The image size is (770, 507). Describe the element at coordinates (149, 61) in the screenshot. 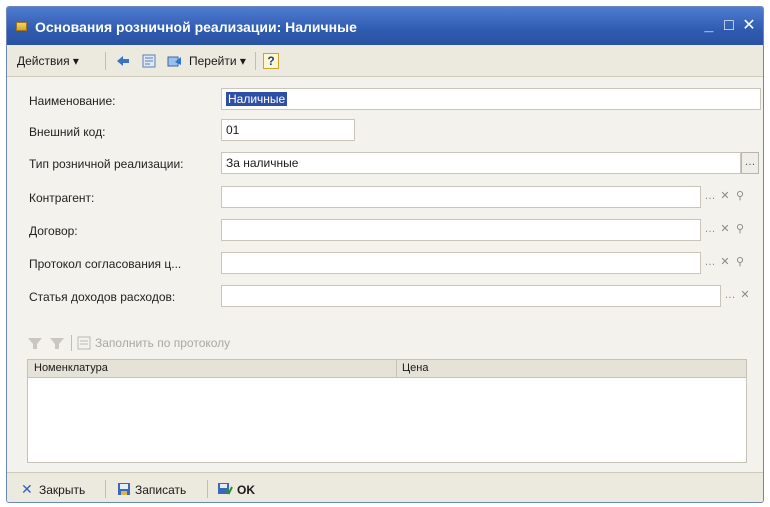

I see `structure-icon` at that location.